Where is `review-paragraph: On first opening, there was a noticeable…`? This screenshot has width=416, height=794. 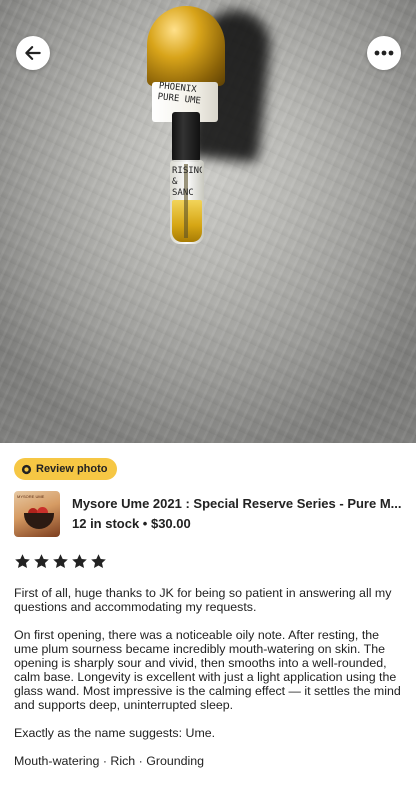
review-paragraph: On first opening, there was a noticeable… is located at coordinates (207, 670).